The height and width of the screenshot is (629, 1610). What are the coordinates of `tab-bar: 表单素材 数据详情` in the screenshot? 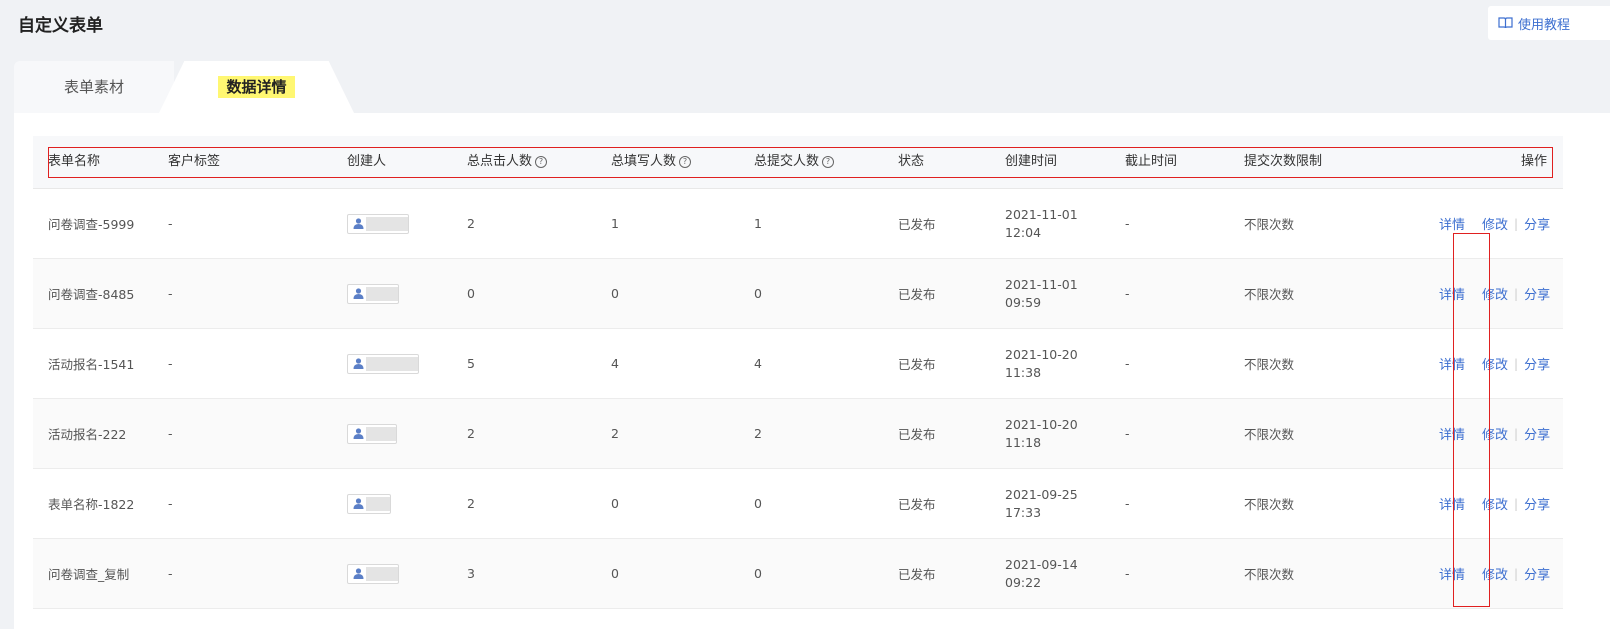 It's located at (812, 87).